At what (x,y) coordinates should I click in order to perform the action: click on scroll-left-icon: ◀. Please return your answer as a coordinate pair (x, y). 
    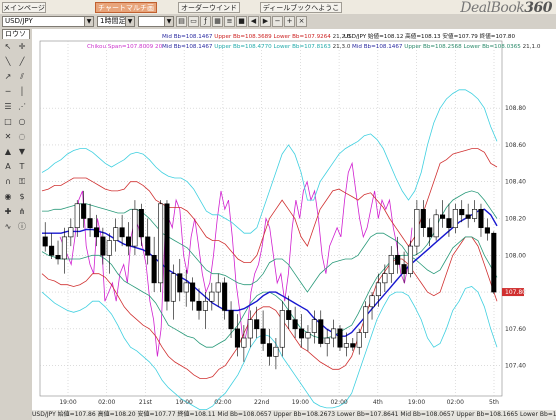
    Looking at the image, I should click on (253, 21).